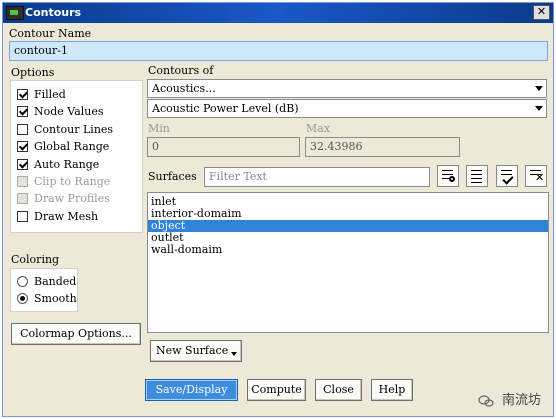 The height and width of the screenshot is (419, 556). Describe the element at coordinates (44, 290) in the screenshot. I see `coloring-group: Banded Smooth` at that location.